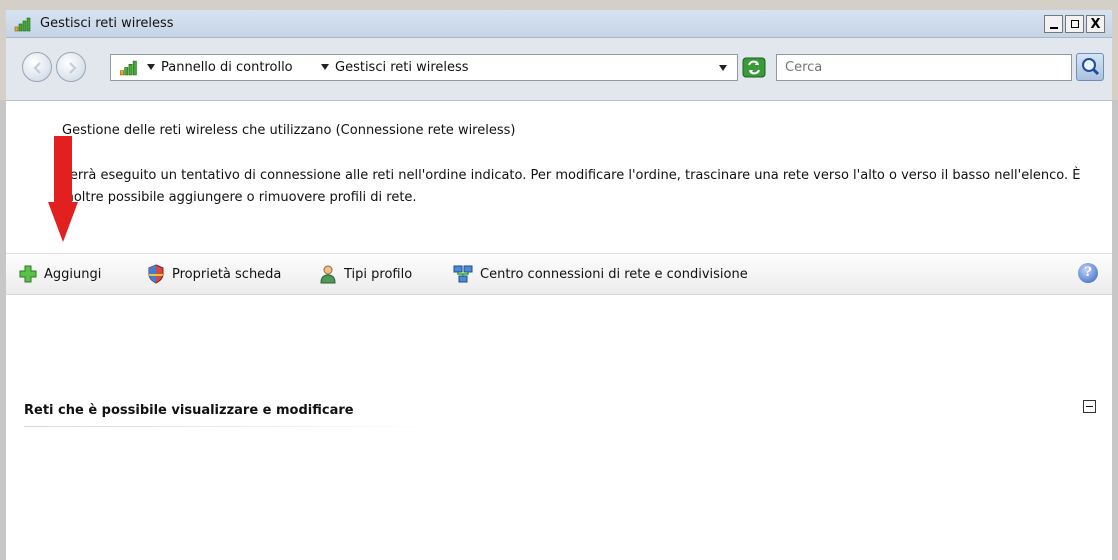  I want to click on adapter-properties-button: Proprietà scheda, so click(213, 274).